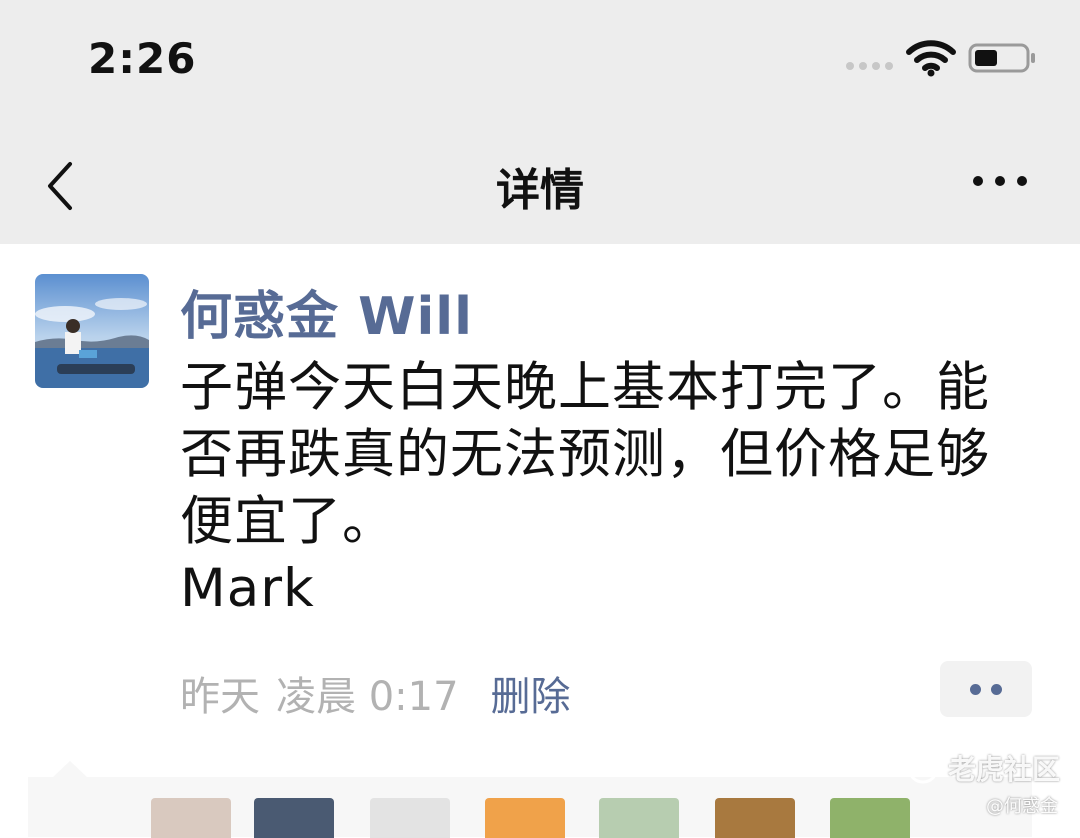  I want to click on page-title: 详情, so click(540, 190).